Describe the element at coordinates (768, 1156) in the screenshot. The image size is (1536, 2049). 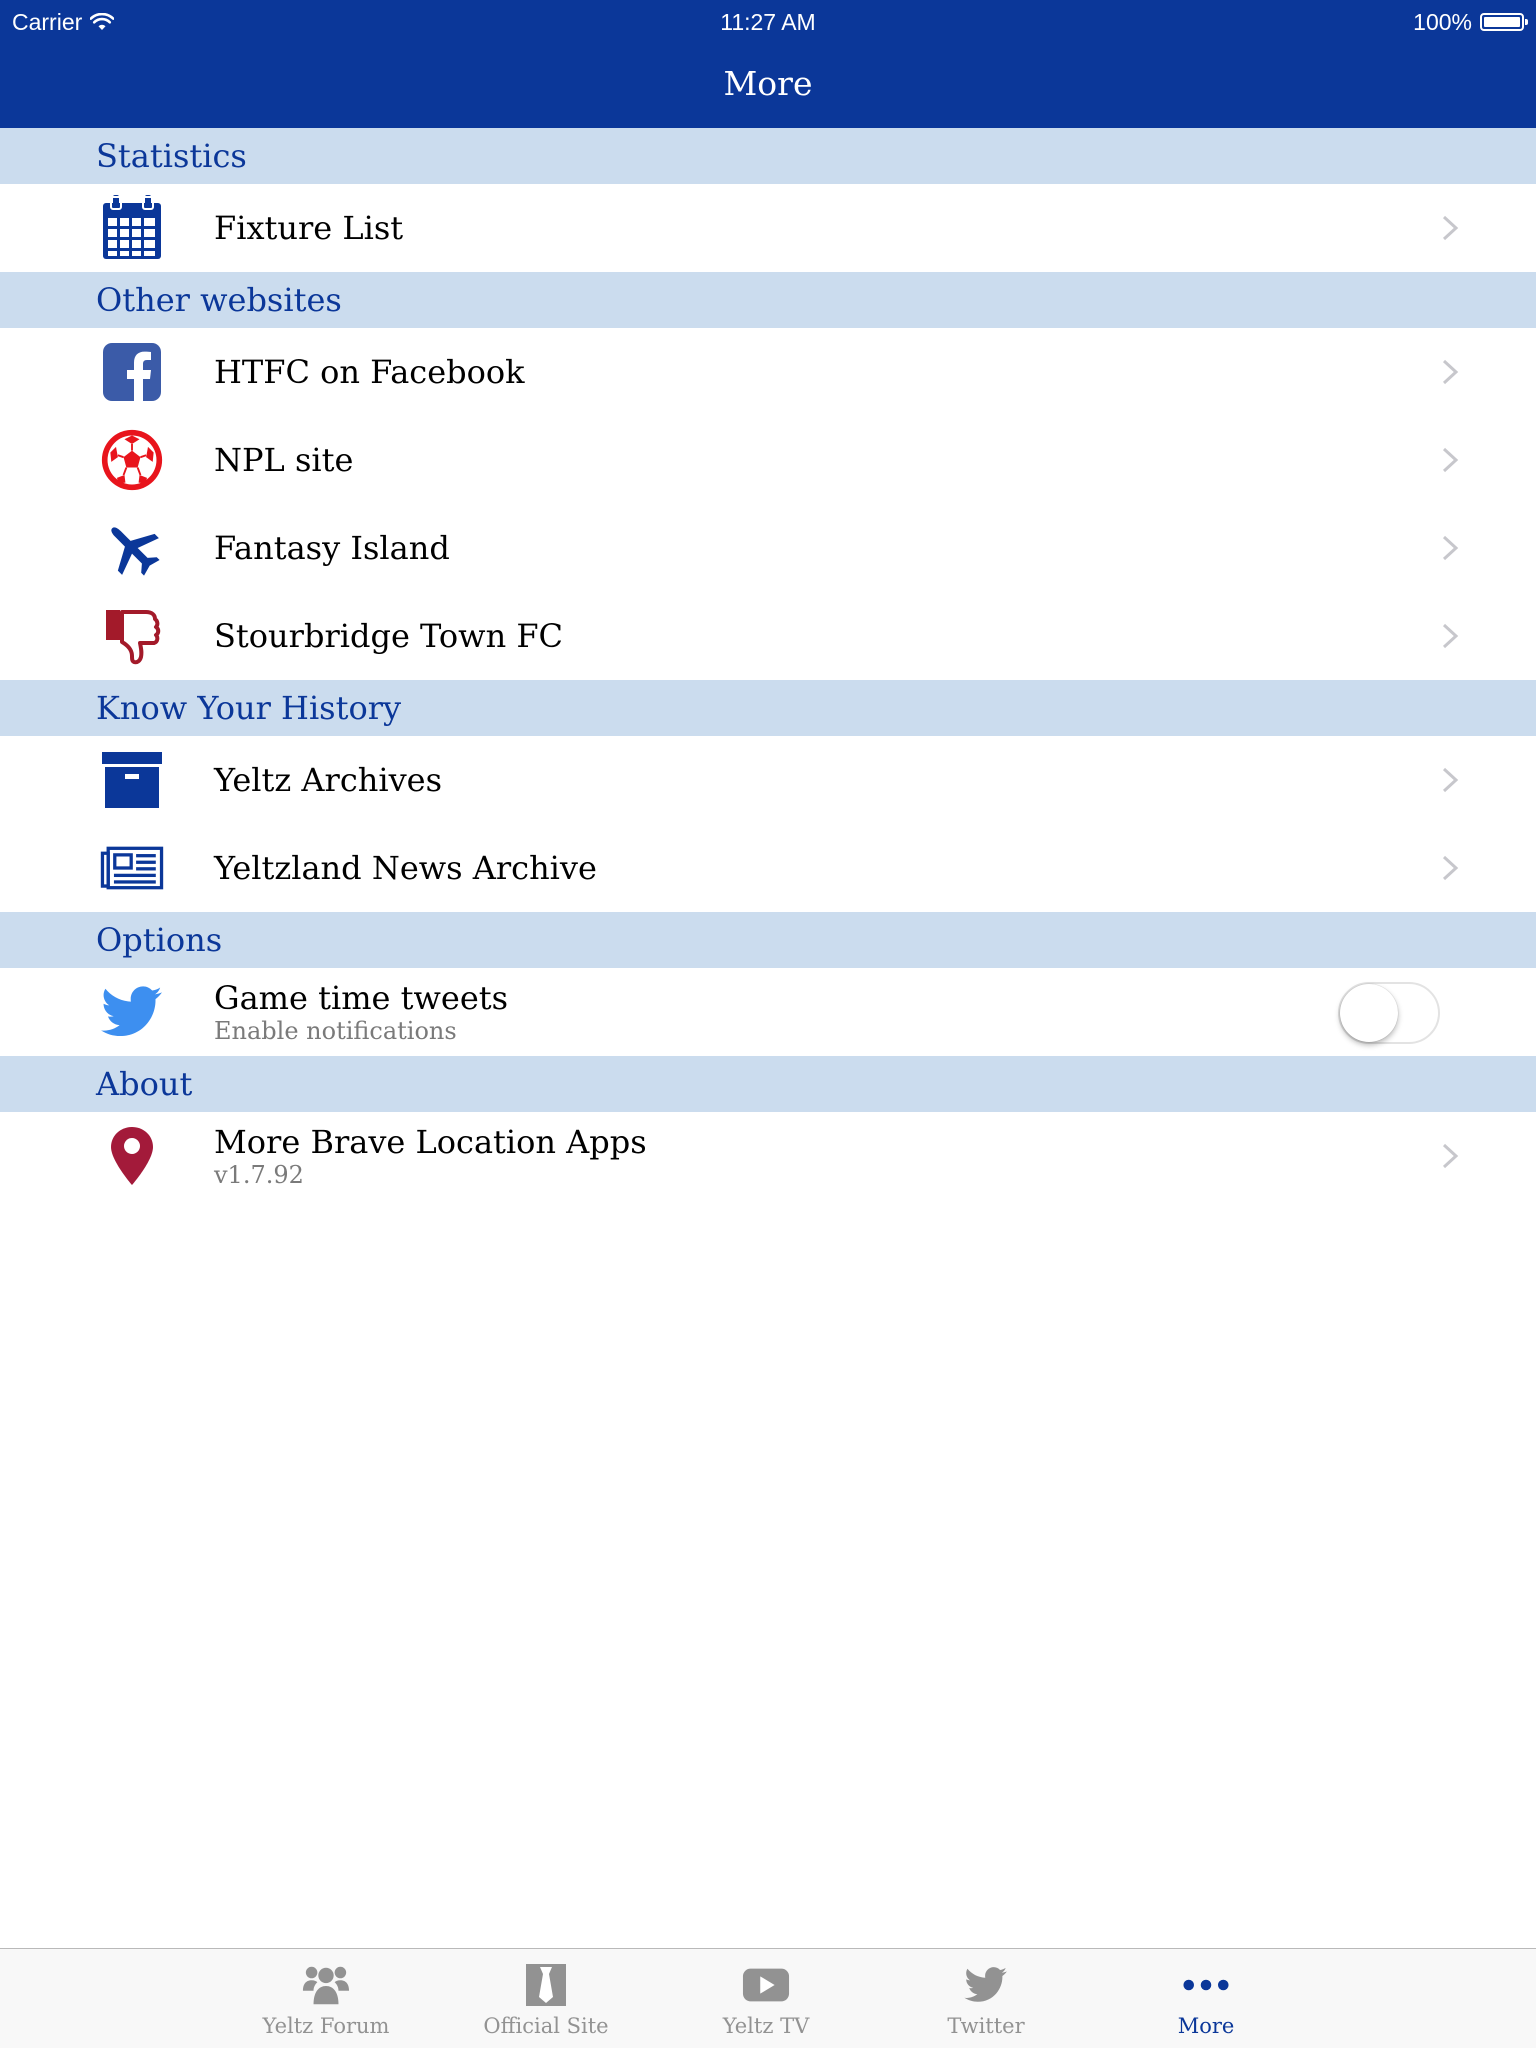
I see `row-more-brave-location-apps: More Brave Location Apps v1.7.92` at that location.